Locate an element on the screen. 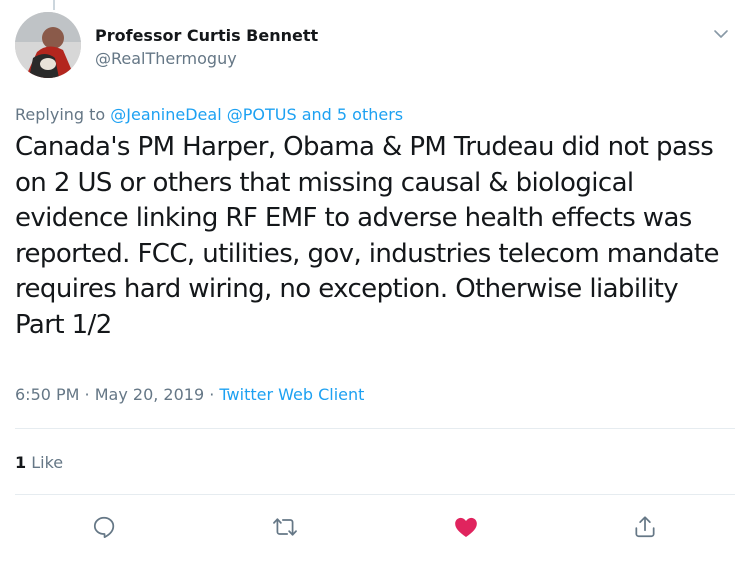 Image resolution: width=750 pixels, height=561 pixels. thread-connector is located at coordinates (54, 5).